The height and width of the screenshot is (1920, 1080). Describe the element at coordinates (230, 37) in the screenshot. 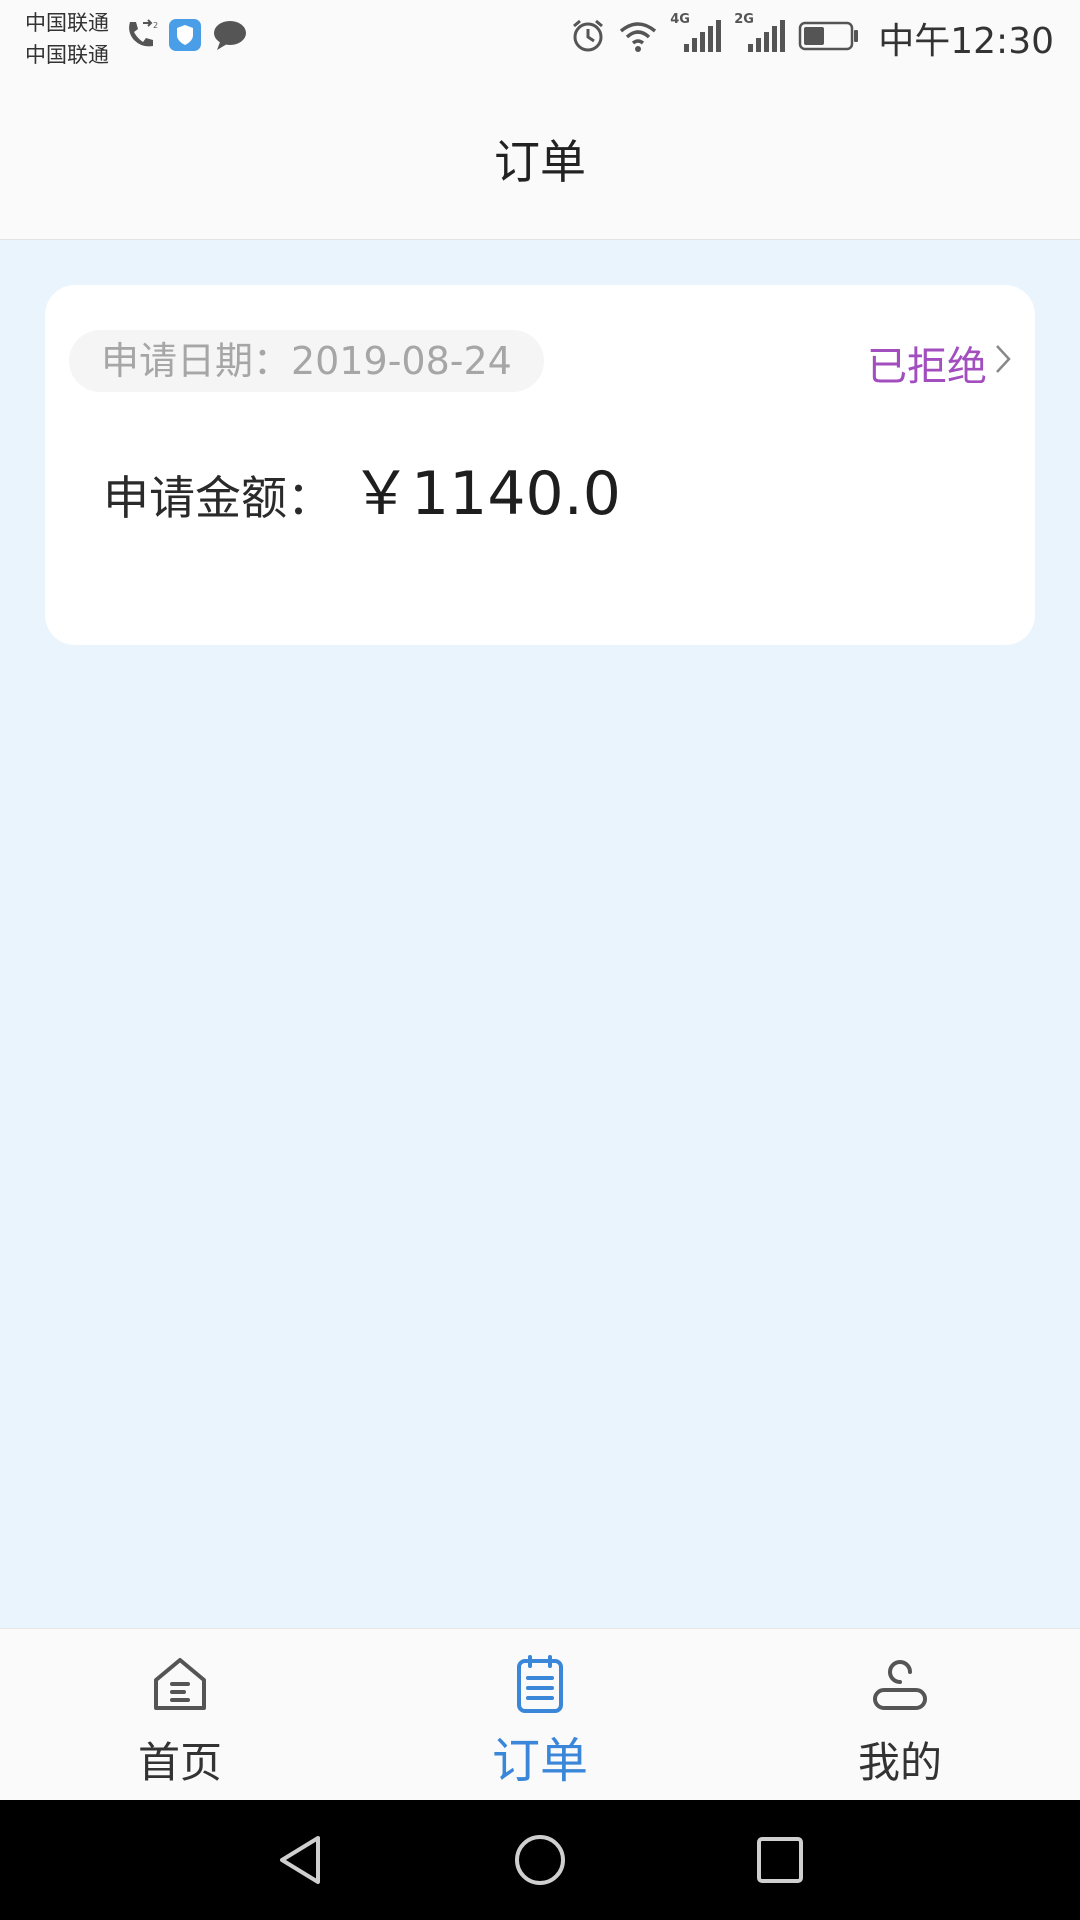

I see `chat-bubble-icon` at that location.